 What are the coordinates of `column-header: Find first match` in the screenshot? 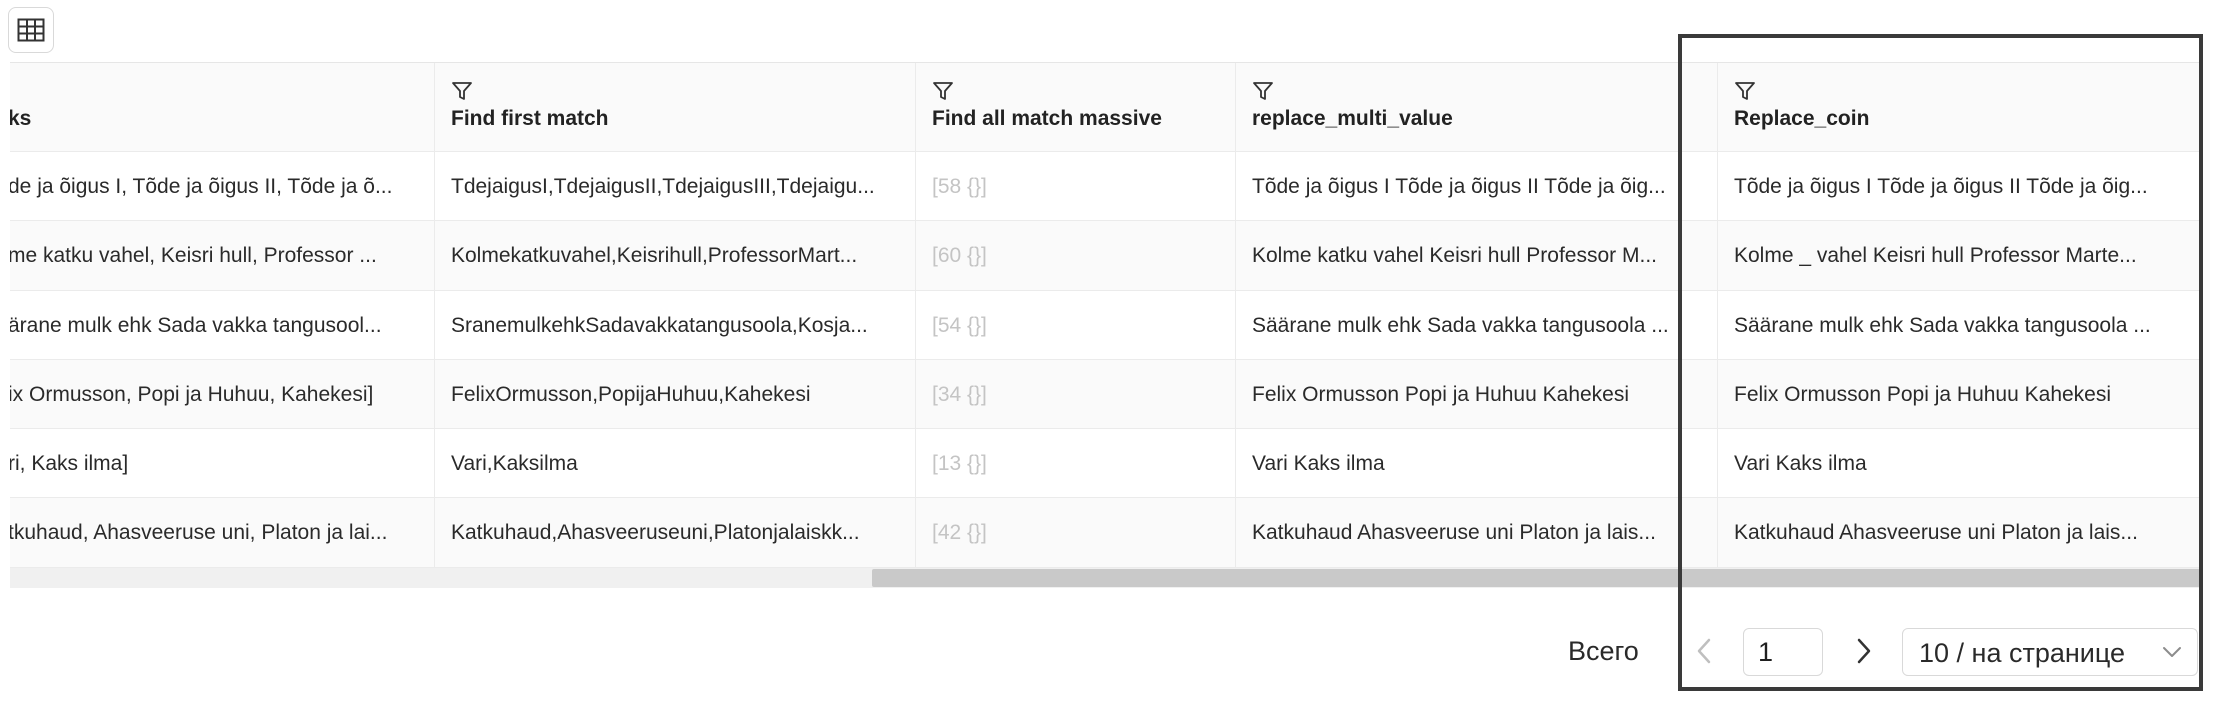 It's located at (675, 107).